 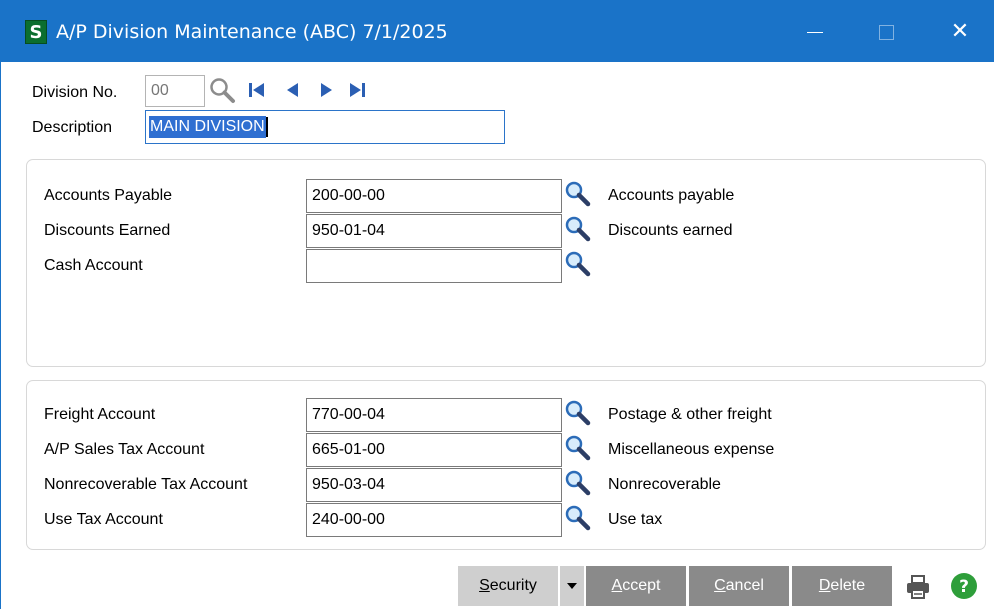 What do you see at coordinates (434, 231) in the screenshot?
I see `discounts-earned-input: 950-01-04` at bounding box center [434, 231].